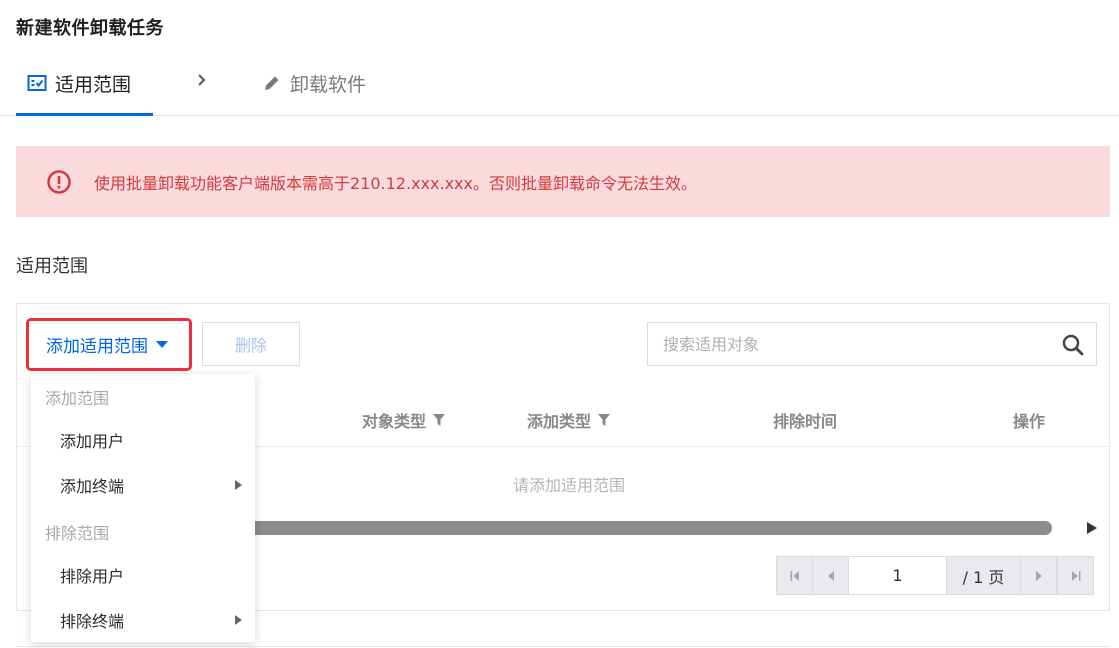 The image size is (1119, 648). I want to click on caret-down-icon, so click(162, 344).